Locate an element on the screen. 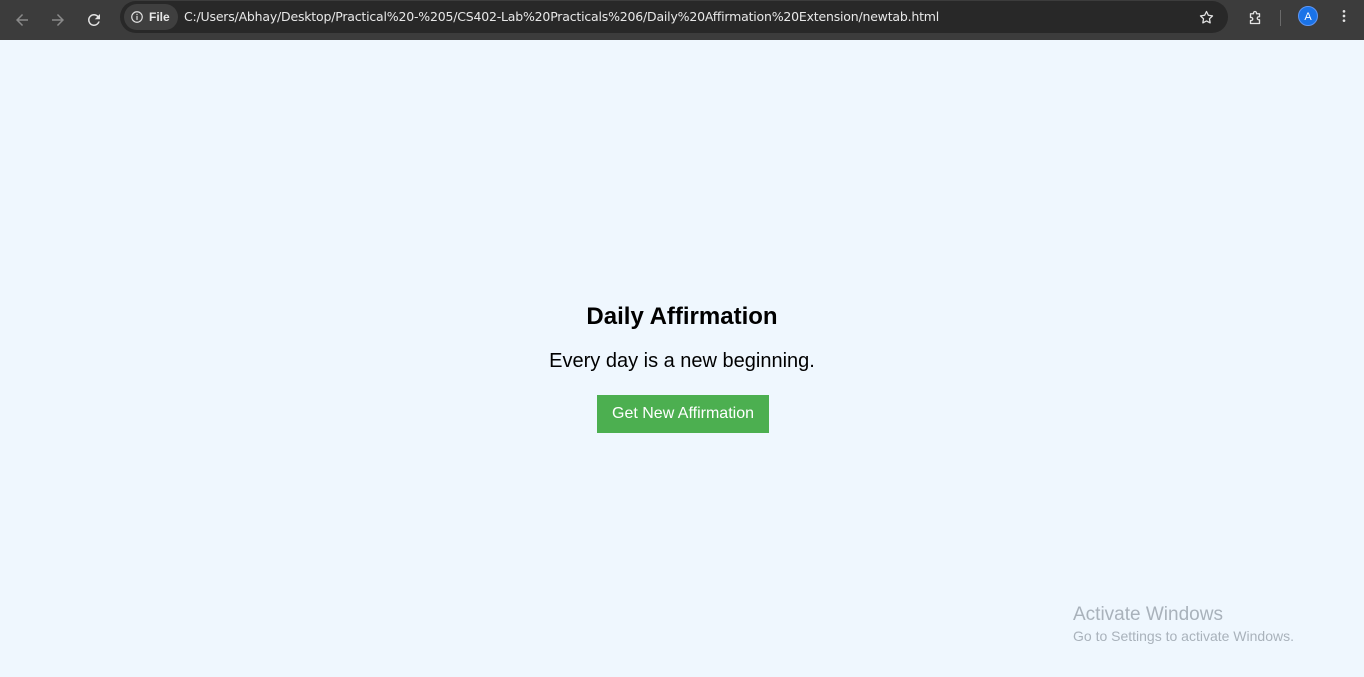  star-icon is located at coordinates (1206, 17).